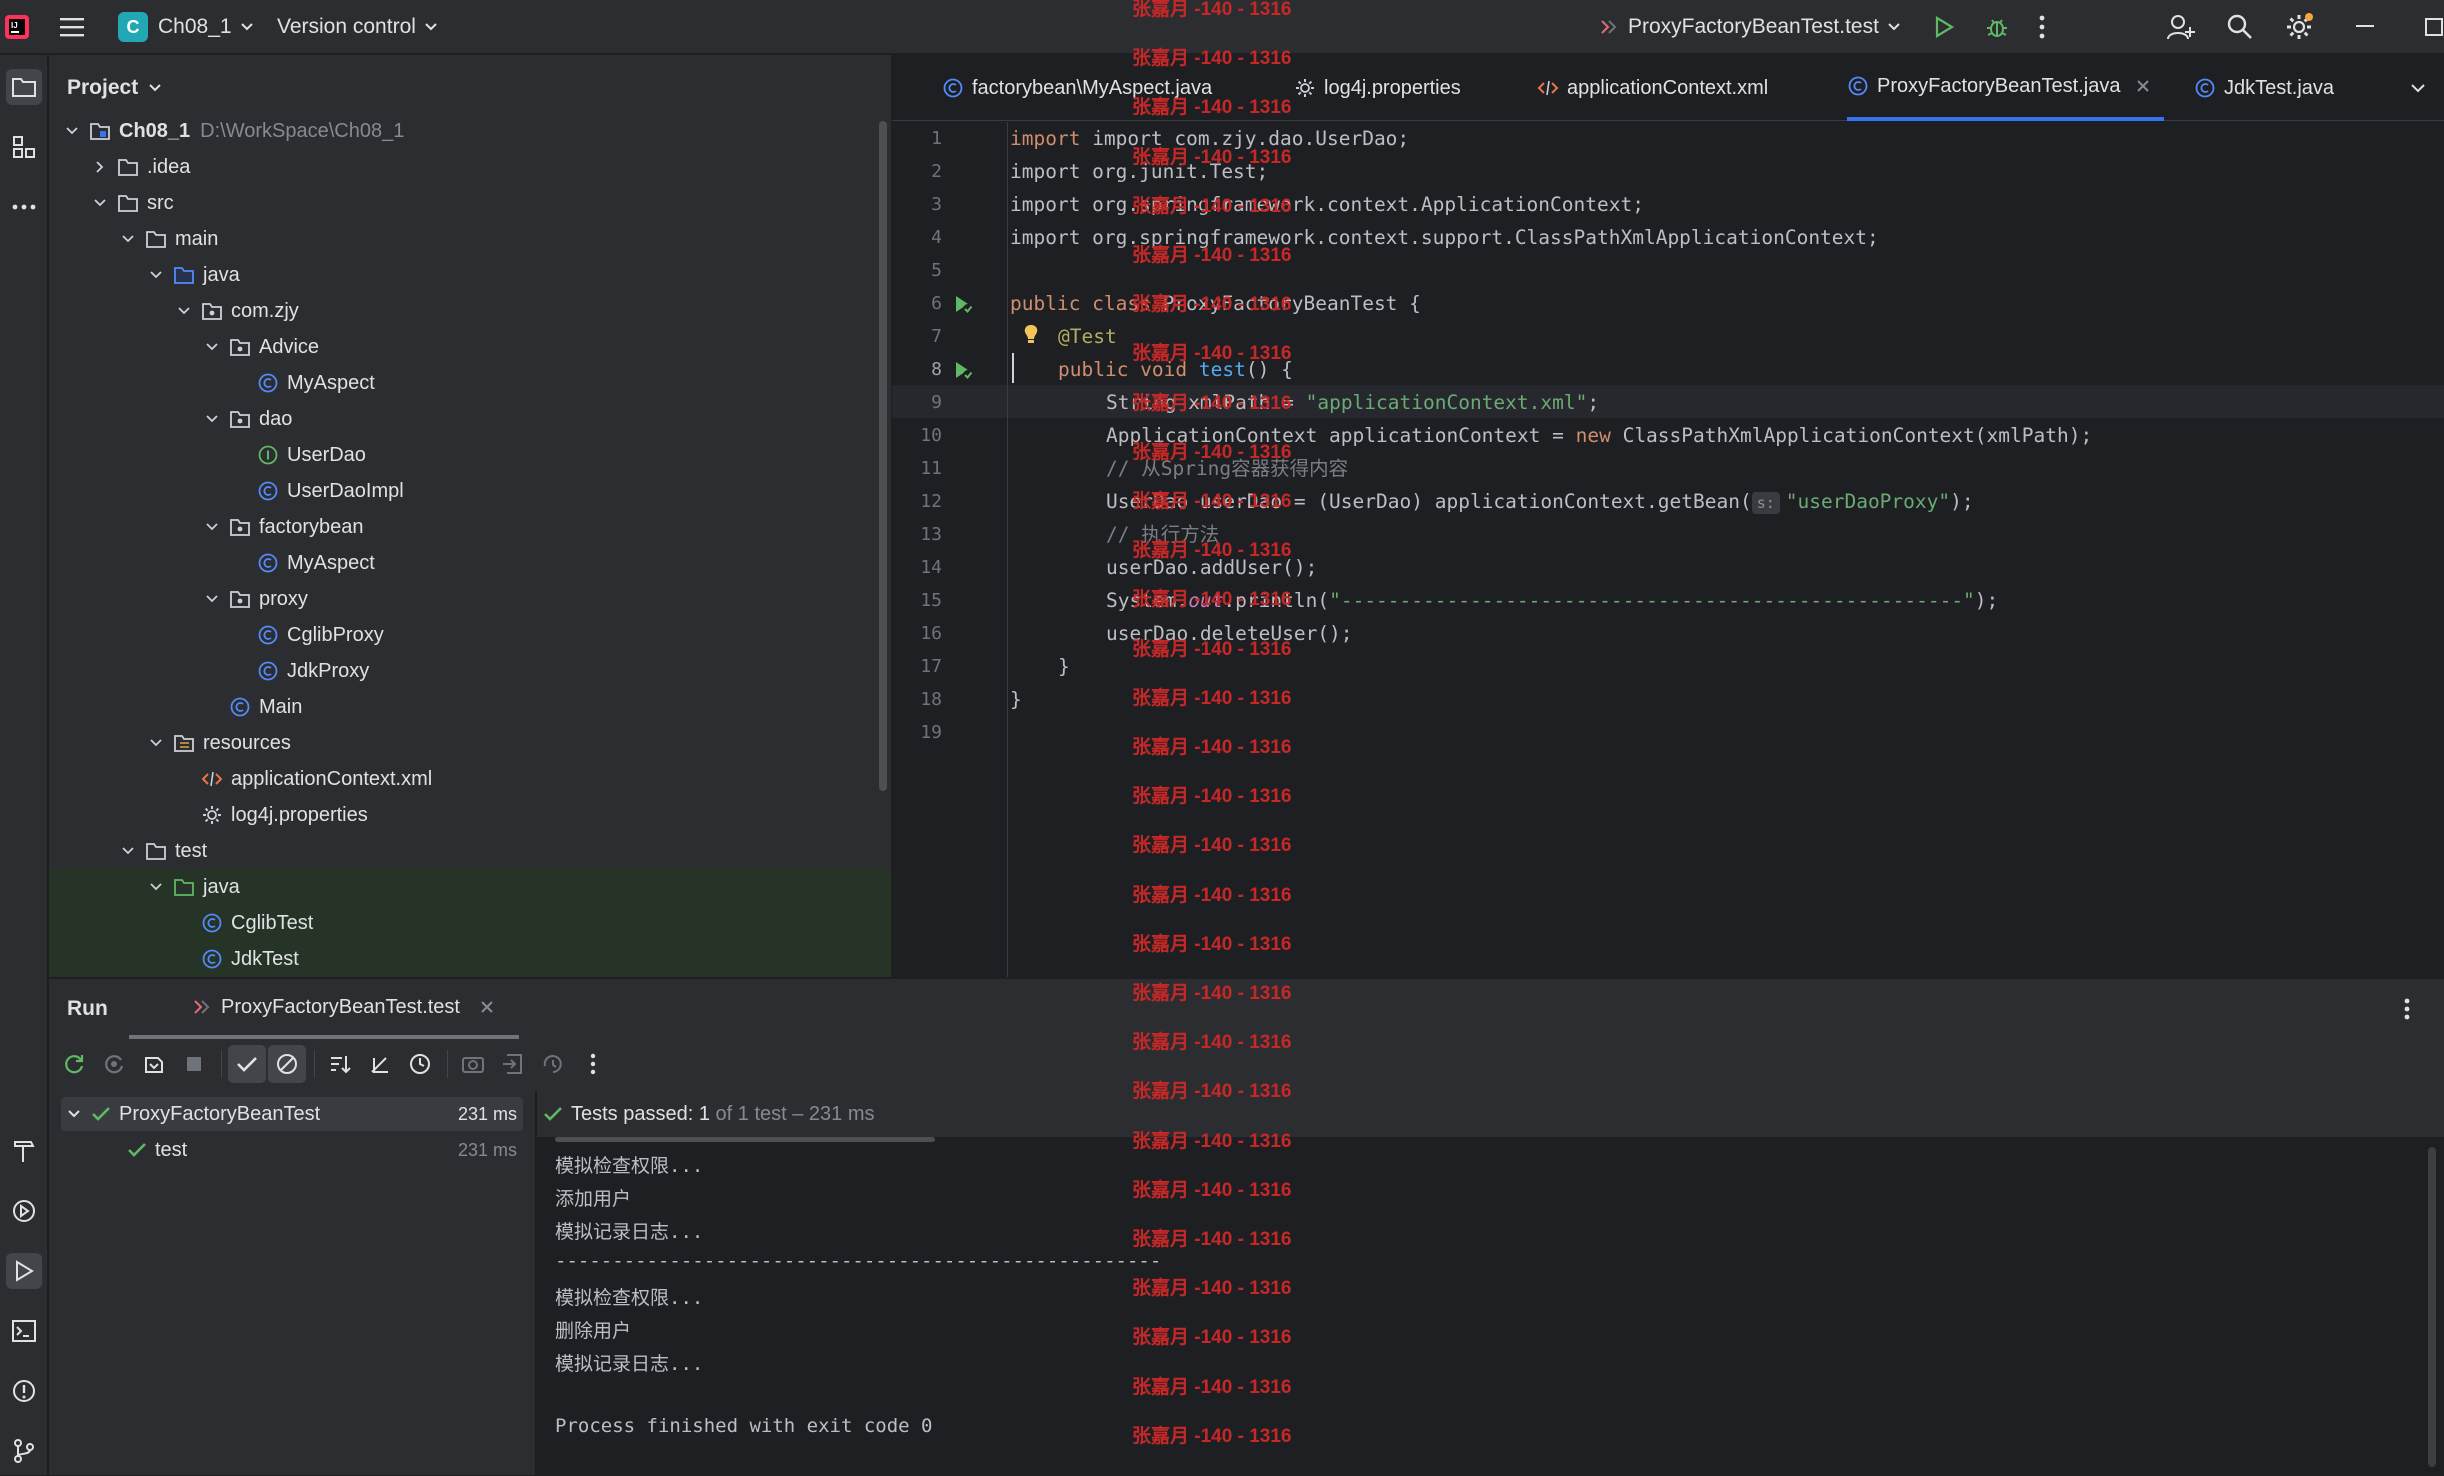 The image size is (2444, 1476). What do you see at coordinates (332, 778) in the screenshot?
I see `tree-item-label: applicationContext.xml` at bounding box center [332, 778].